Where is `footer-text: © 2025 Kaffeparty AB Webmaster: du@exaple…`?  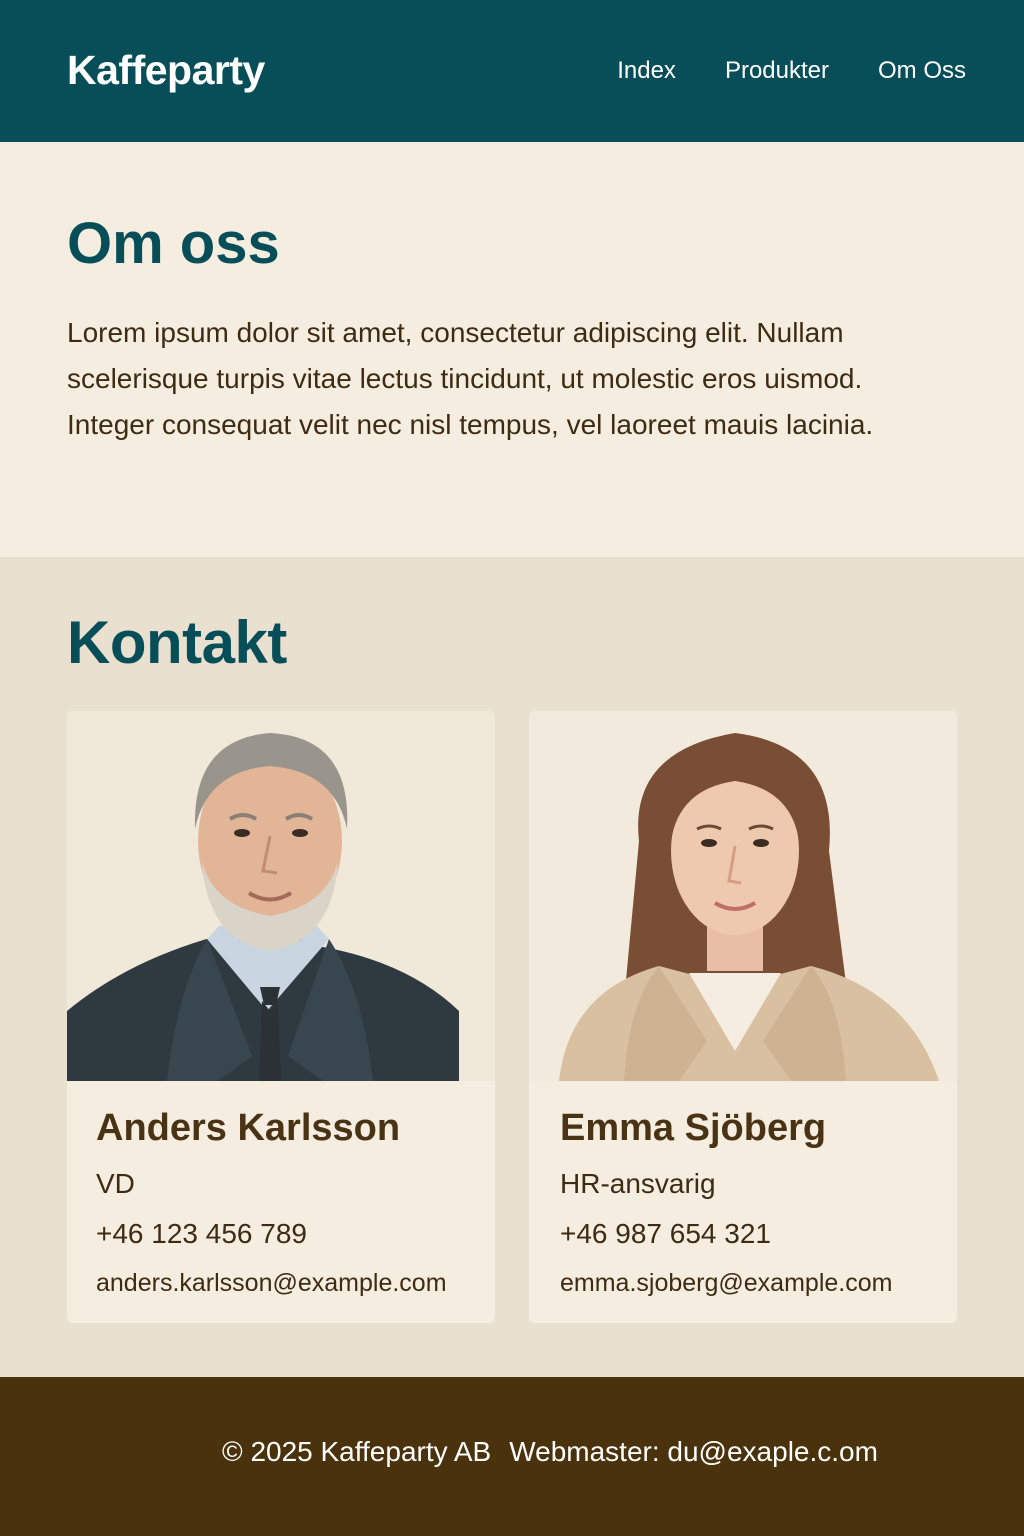 footer-text: © 2025 Kaffeparty AB Webmaster: du@exaple… is located at coordinates (512, 1452).